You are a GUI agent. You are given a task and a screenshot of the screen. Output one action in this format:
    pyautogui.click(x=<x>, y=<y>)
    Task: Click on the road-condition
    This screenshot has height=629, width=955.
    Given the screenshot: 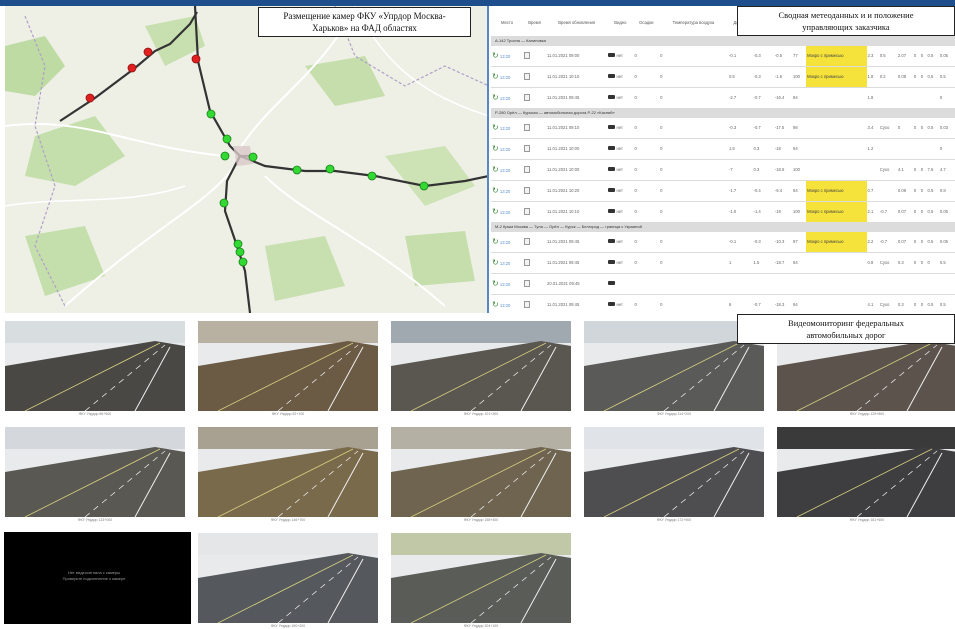 What is the action you would take?
    pyautogui.click(x=836, y=304)
    